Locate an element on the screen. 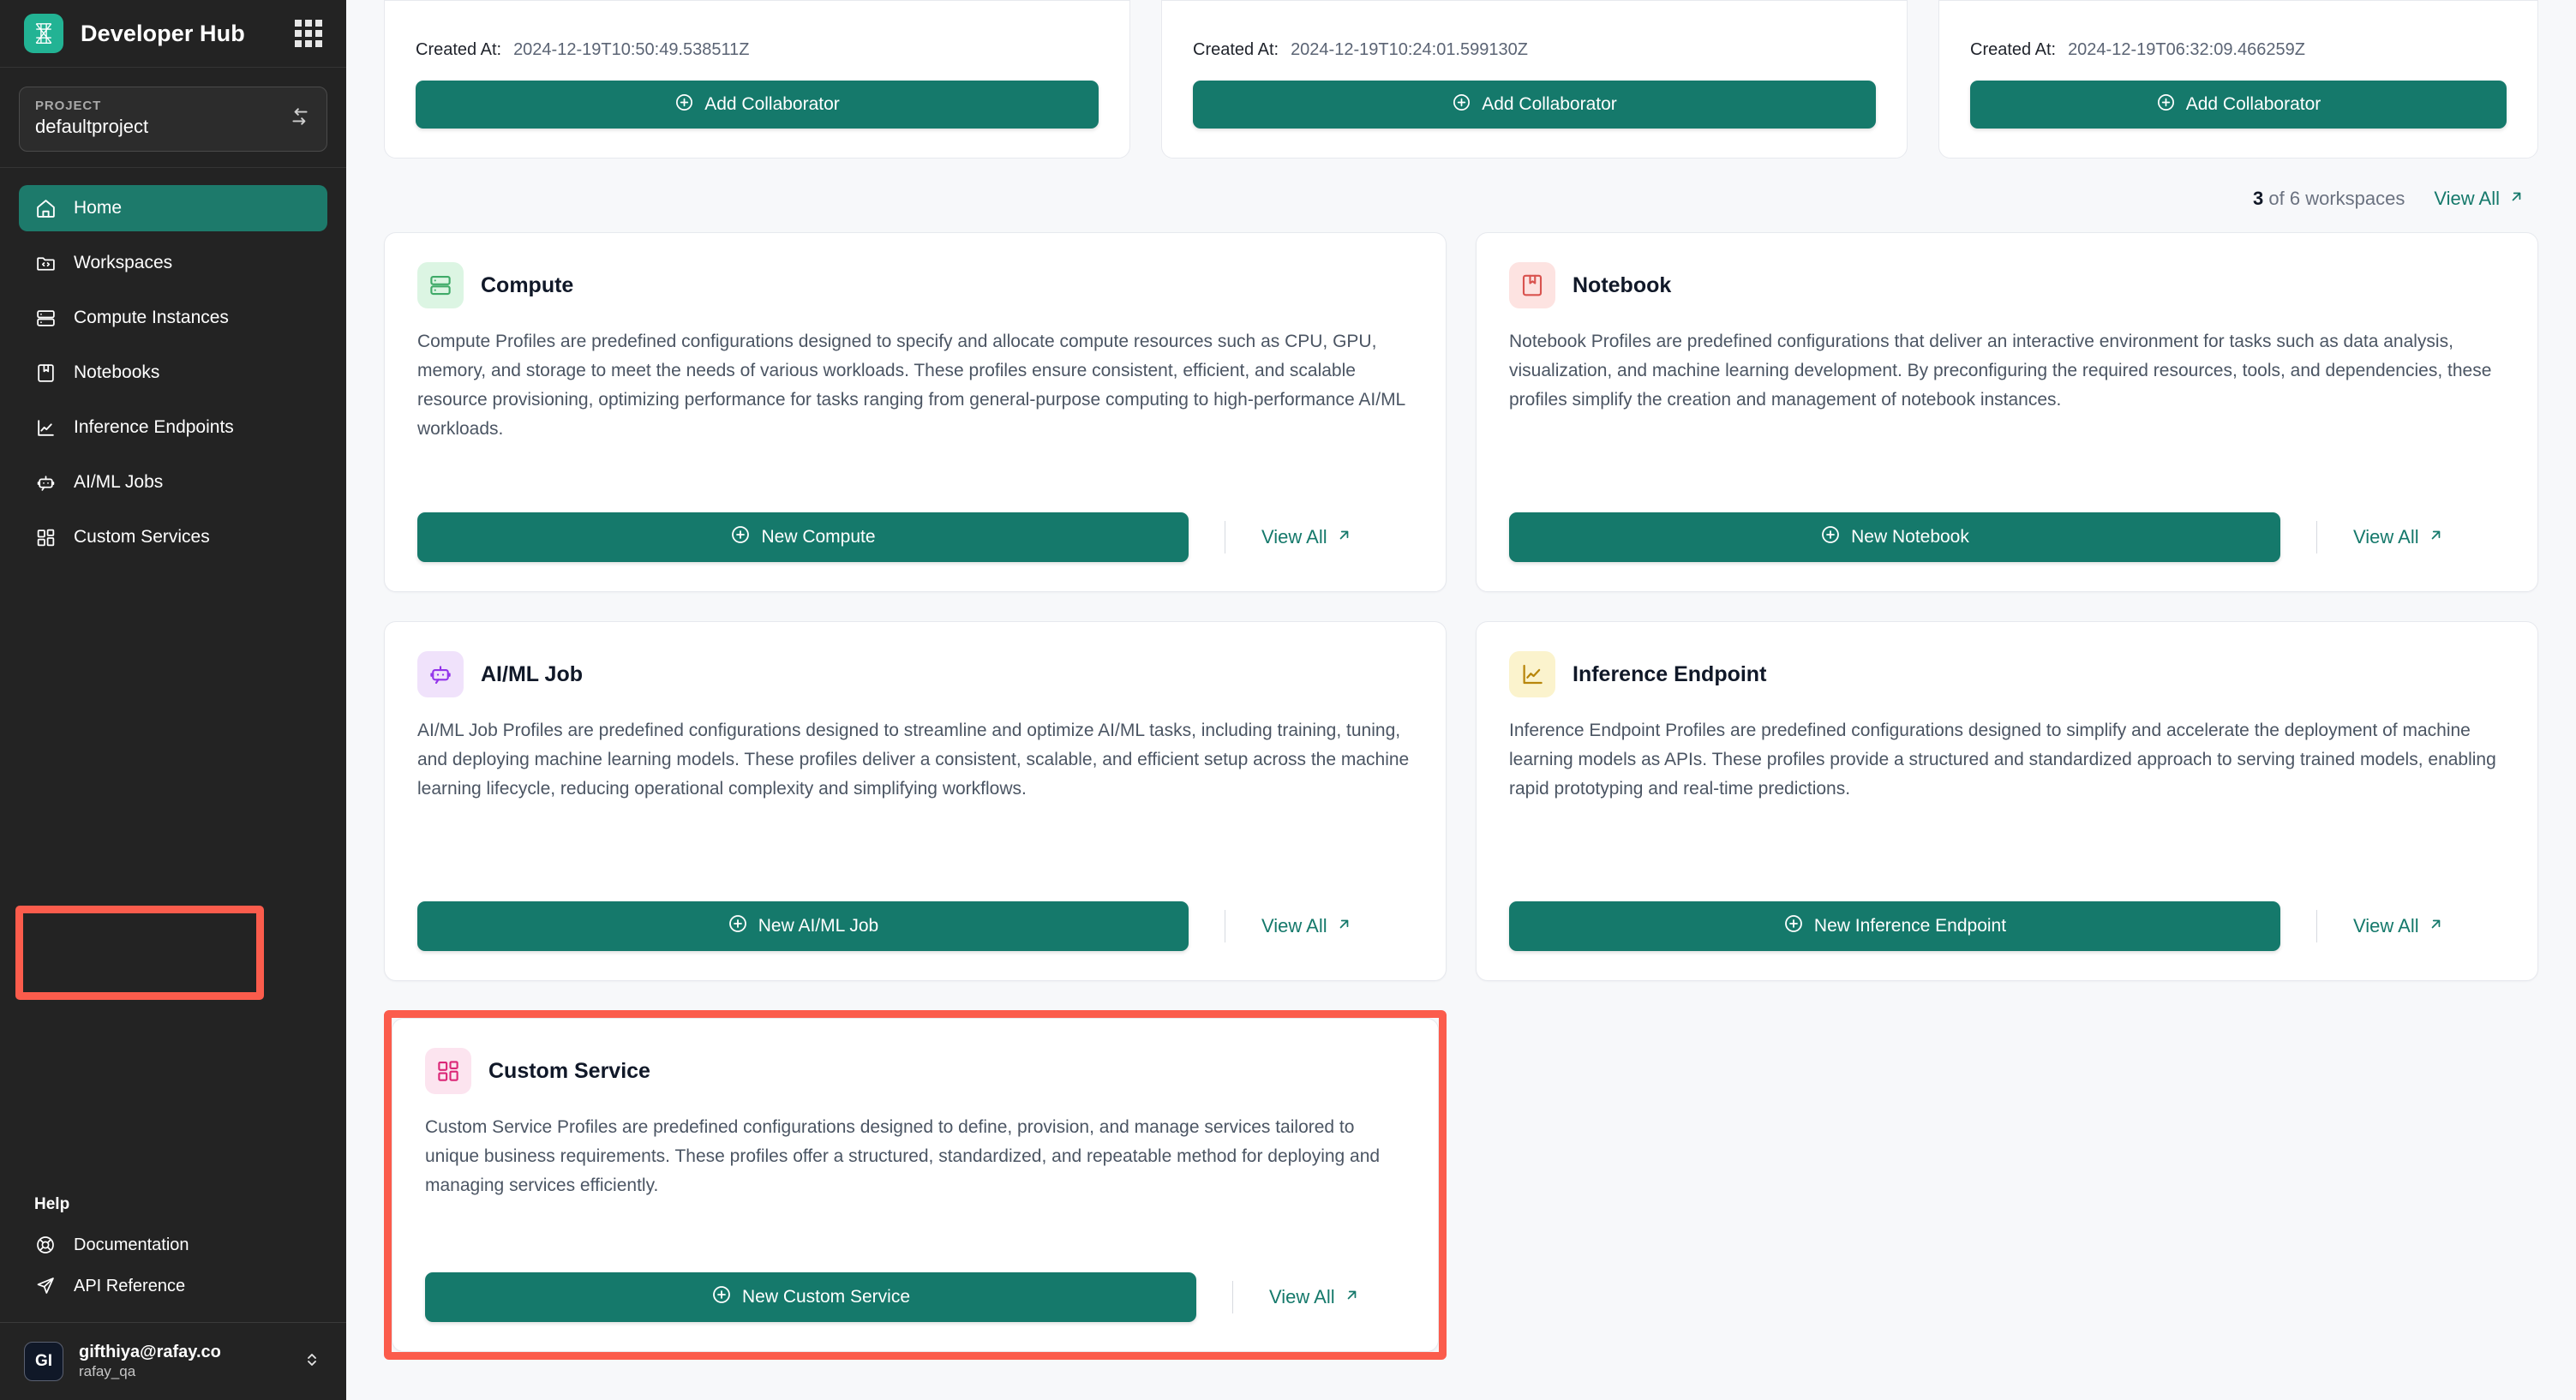 The image size is (2576, 1400). help-item-documentation: Documentation is located at coordinates (173, 1244).